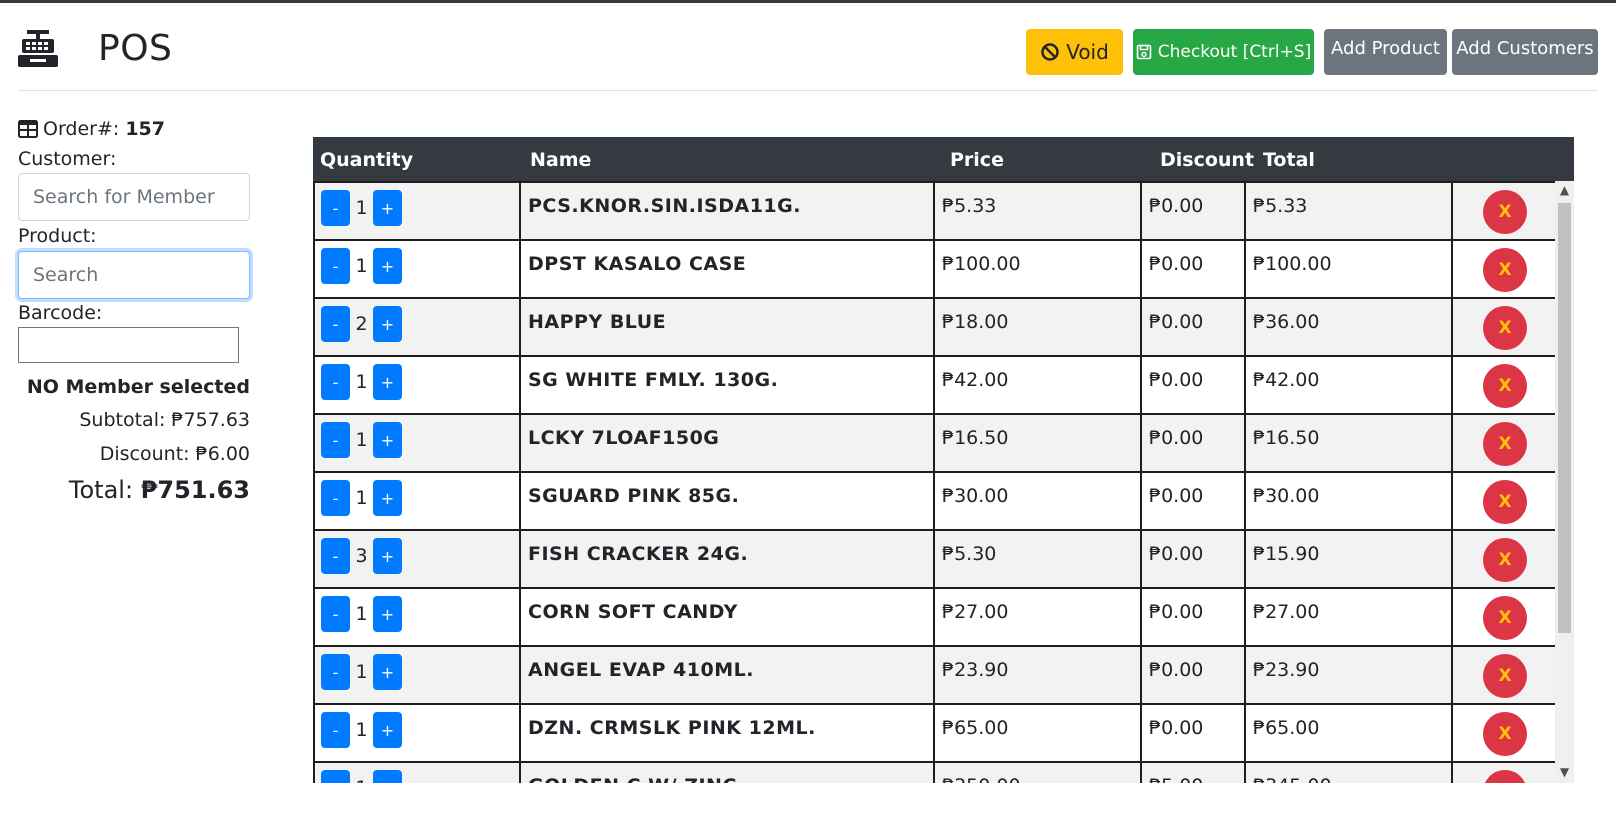 The height and width of the screenshot is (822, 1616). I want to click on table-row: -3 + FISH CRACKER 24G. ₱5.30 ₱0.00 ₱15.90 X, so click(935, 559).